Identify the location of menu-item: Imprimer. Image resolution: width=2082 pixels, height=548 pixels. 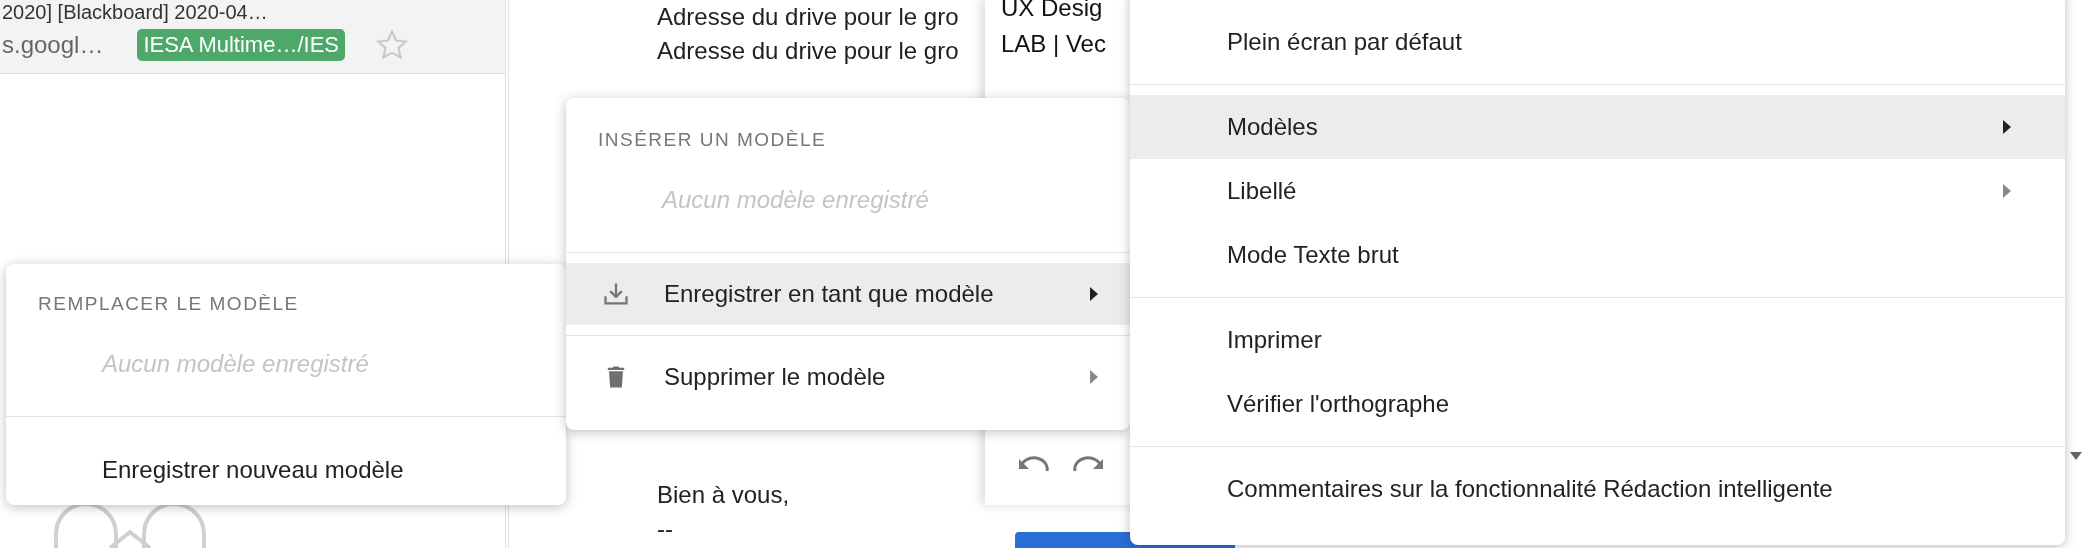
(1597, 340).